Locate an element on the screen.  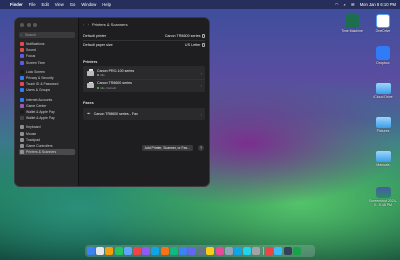
sidebar-item: Printers & Scanners is located at coordinates (47, 152).